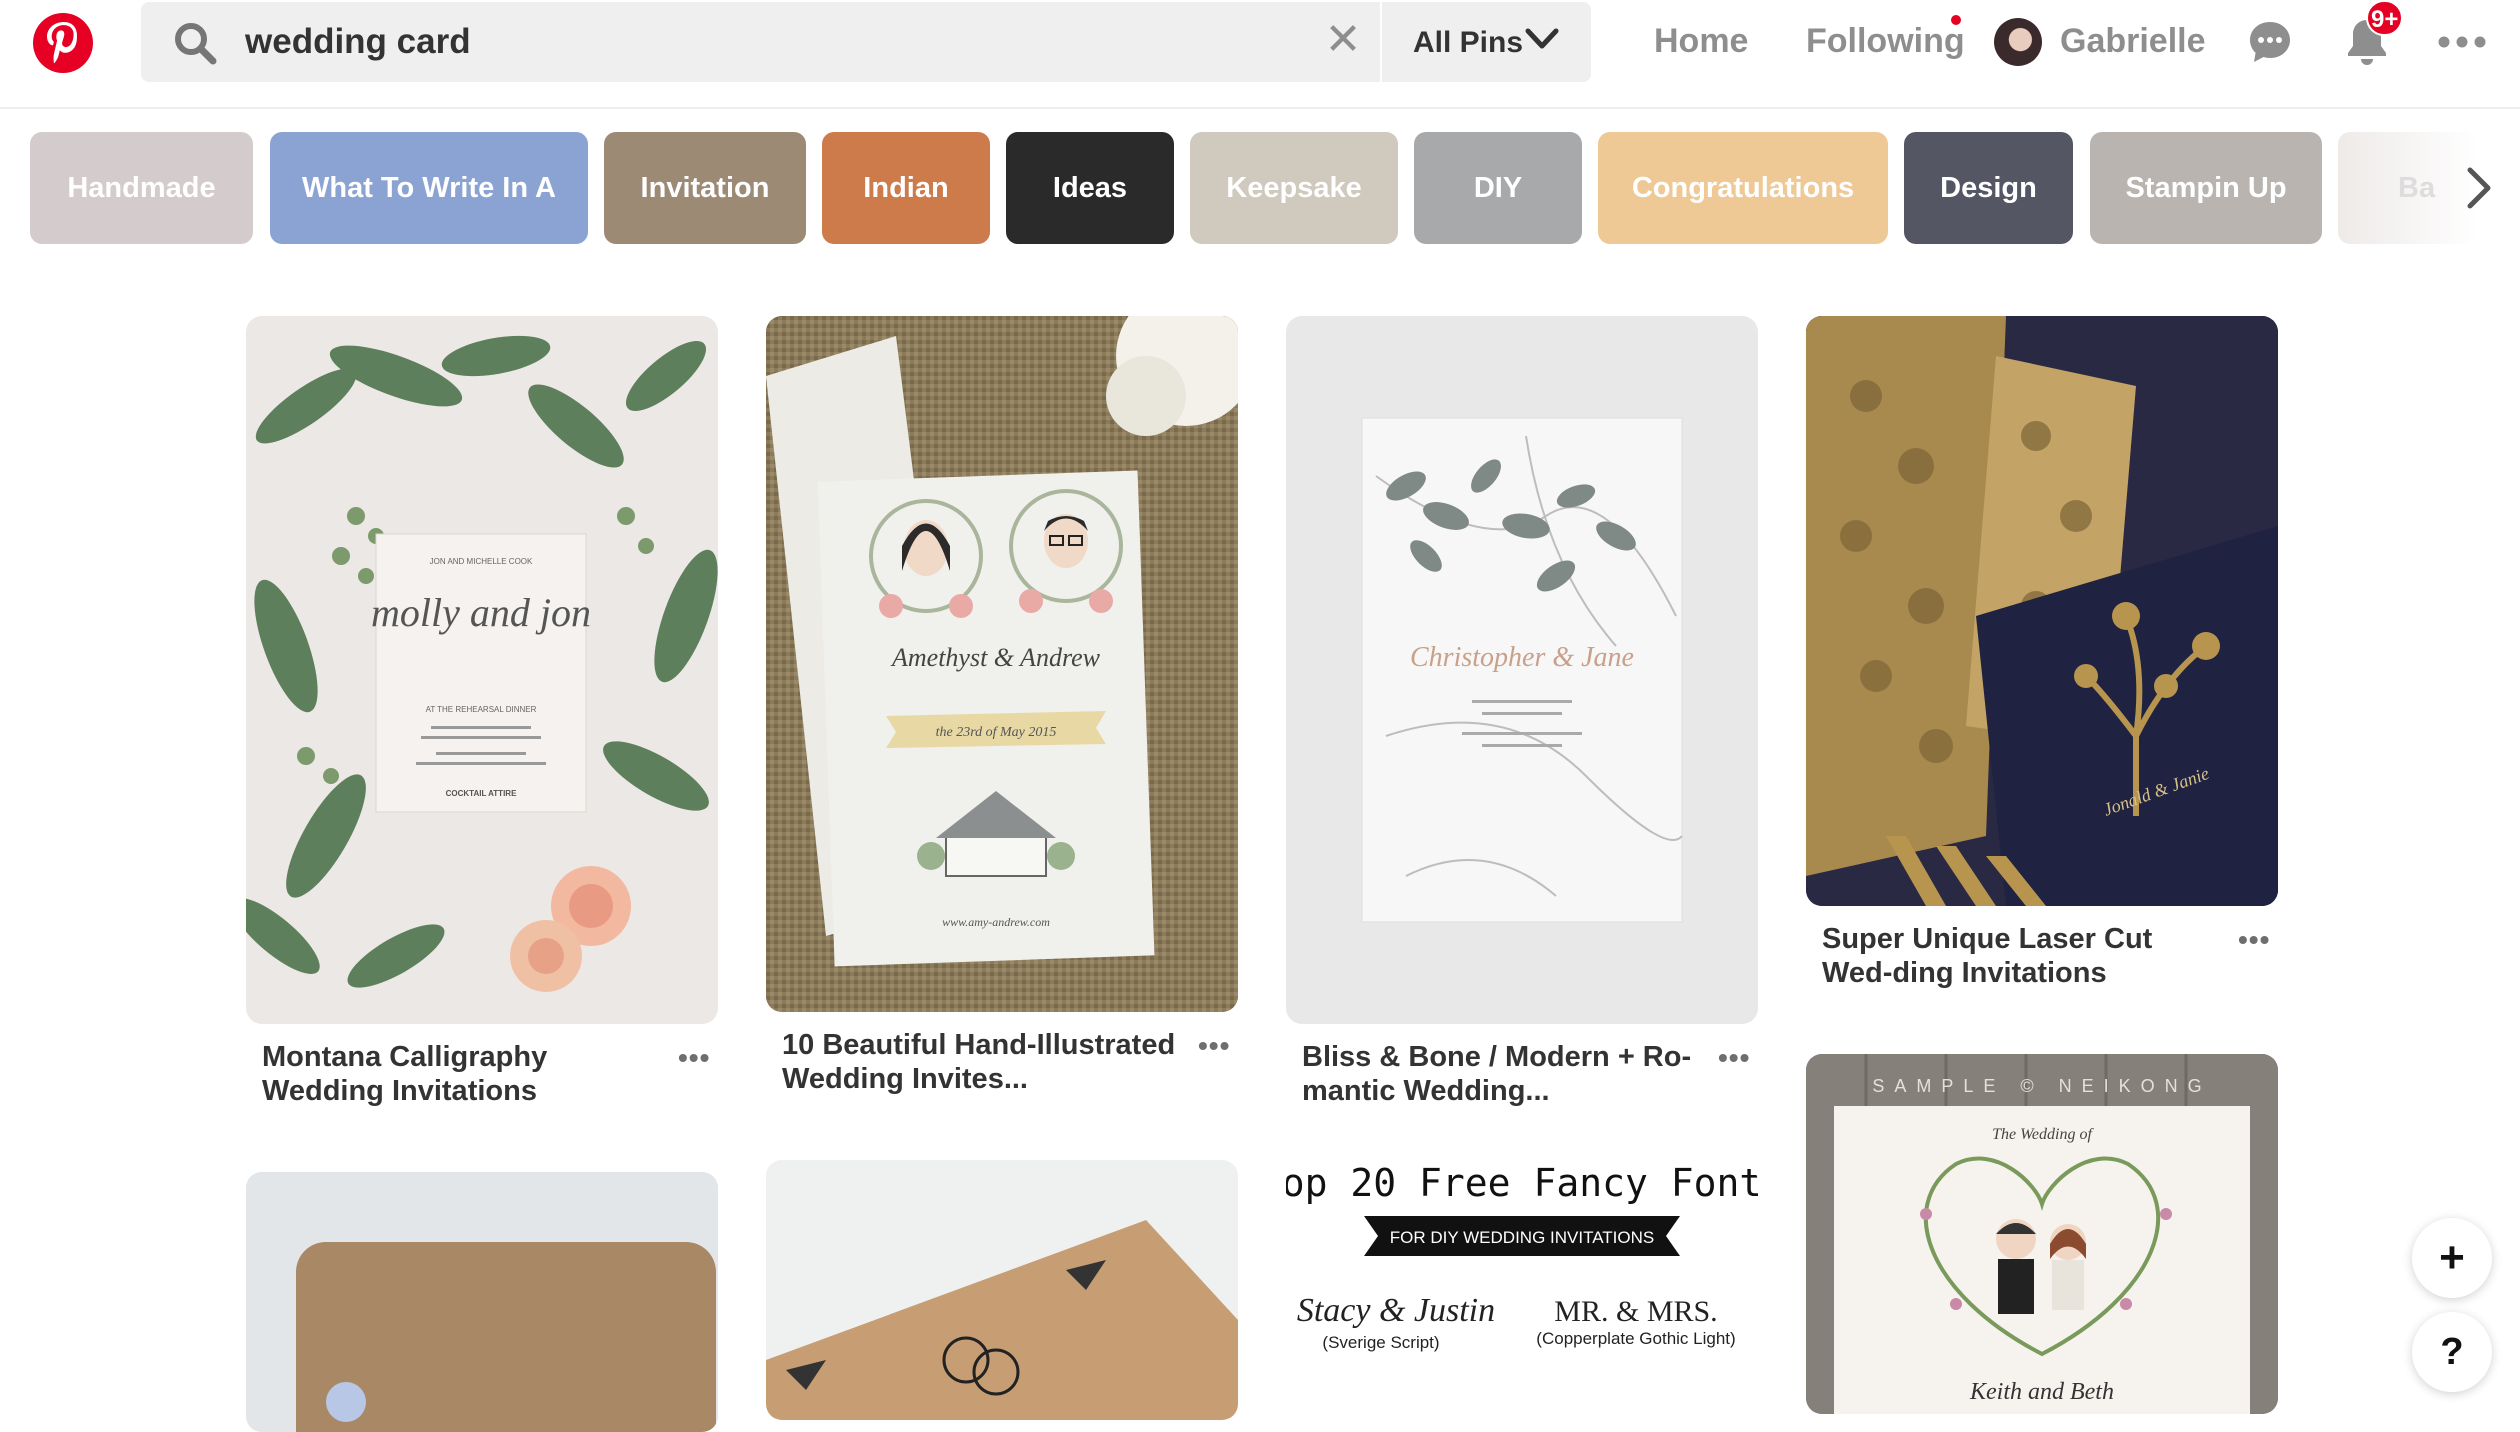 The height and width of the screenshot is (1432, 2520). What do you see at coordinates (906, 188) in the screenshot?
I see `chip-indian: Indian` at bounding box center [906, 188].